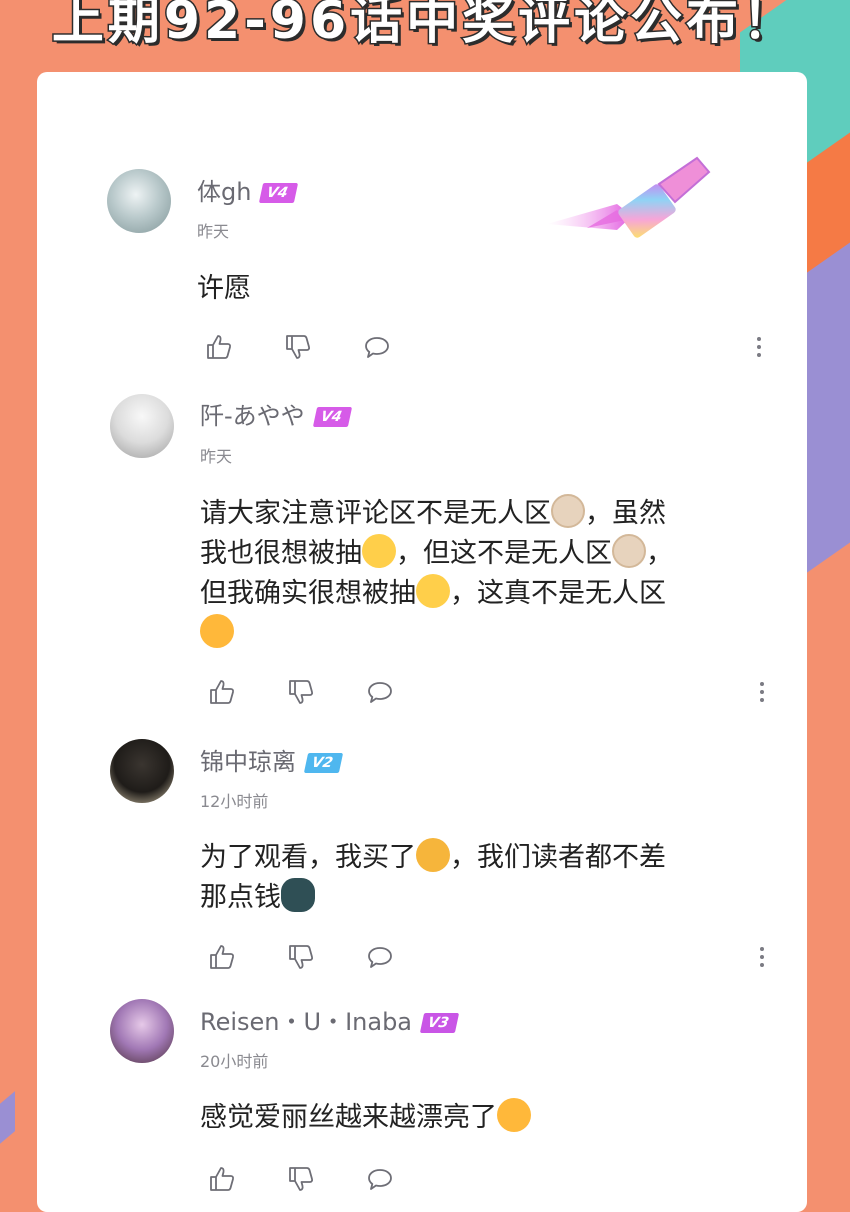  Describe the element at coordinates (424, 26) in the screenshot. I see `page-banner-title: 上期92-96话中奖评论公布！` at that location.